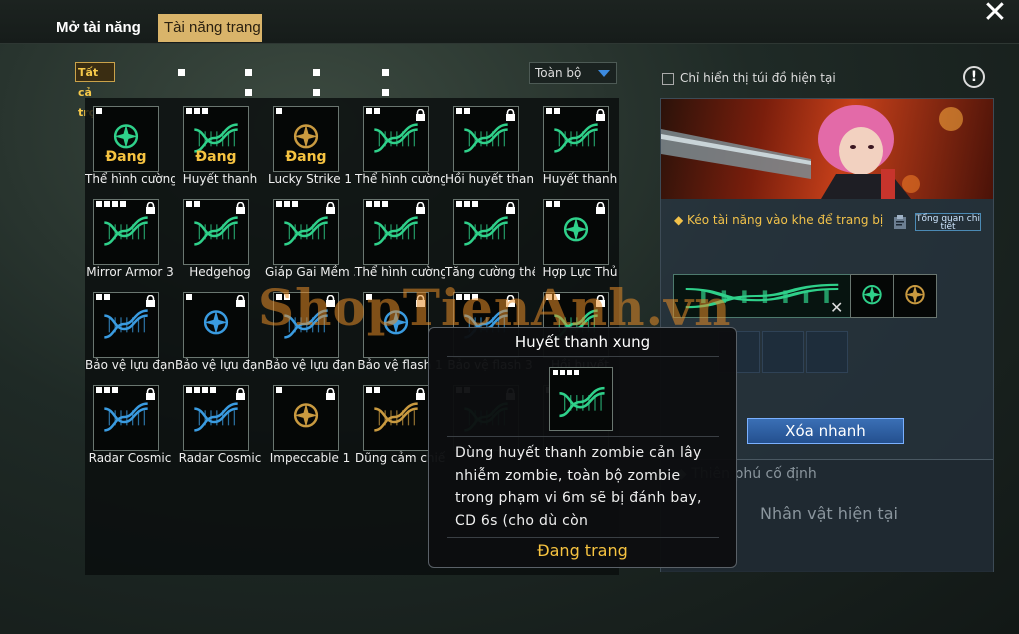 The image size is (1019, 634). I want to click on top-bar, so click(509, 22).